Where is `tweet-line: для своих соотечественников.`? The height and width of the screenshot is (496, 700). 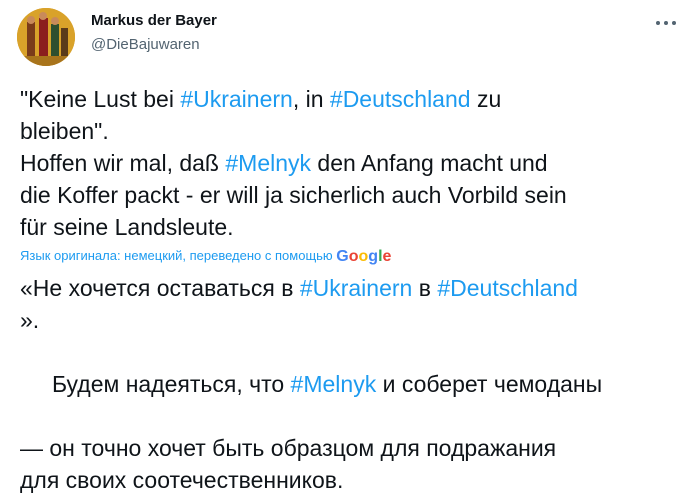
tweet-line: для своих соотечественников. is located at coordinates (352, 480).